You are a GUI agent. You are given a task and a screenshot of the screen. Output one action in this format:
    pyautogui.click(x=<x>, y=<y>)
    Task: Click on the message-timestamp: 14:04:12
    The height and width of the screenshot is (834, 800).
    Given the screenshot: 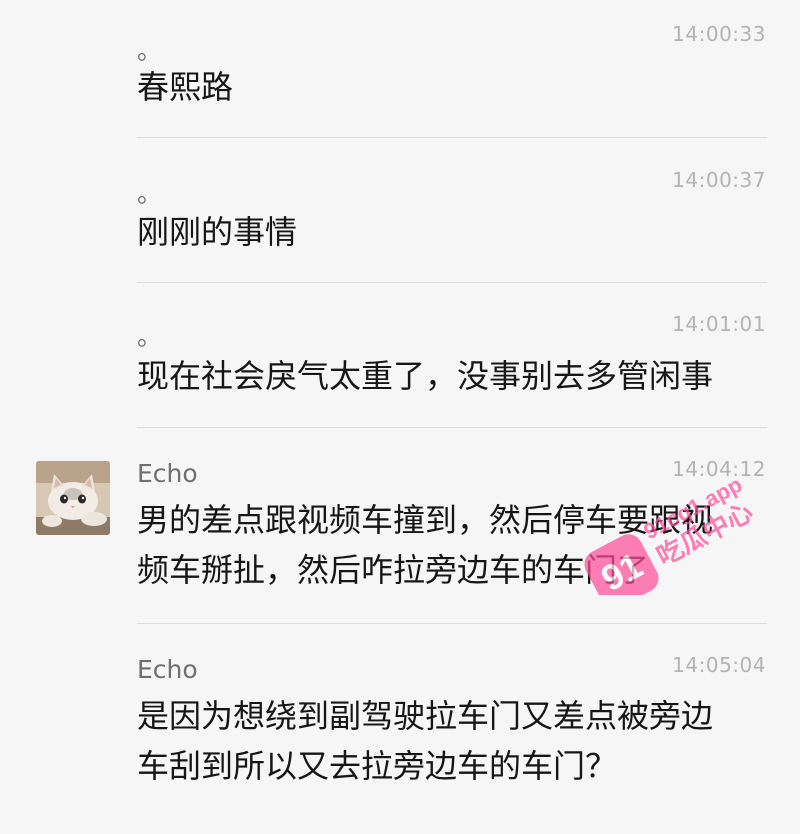 What is the action you would take?
    pyautogui.click(x=719, y=469)
    